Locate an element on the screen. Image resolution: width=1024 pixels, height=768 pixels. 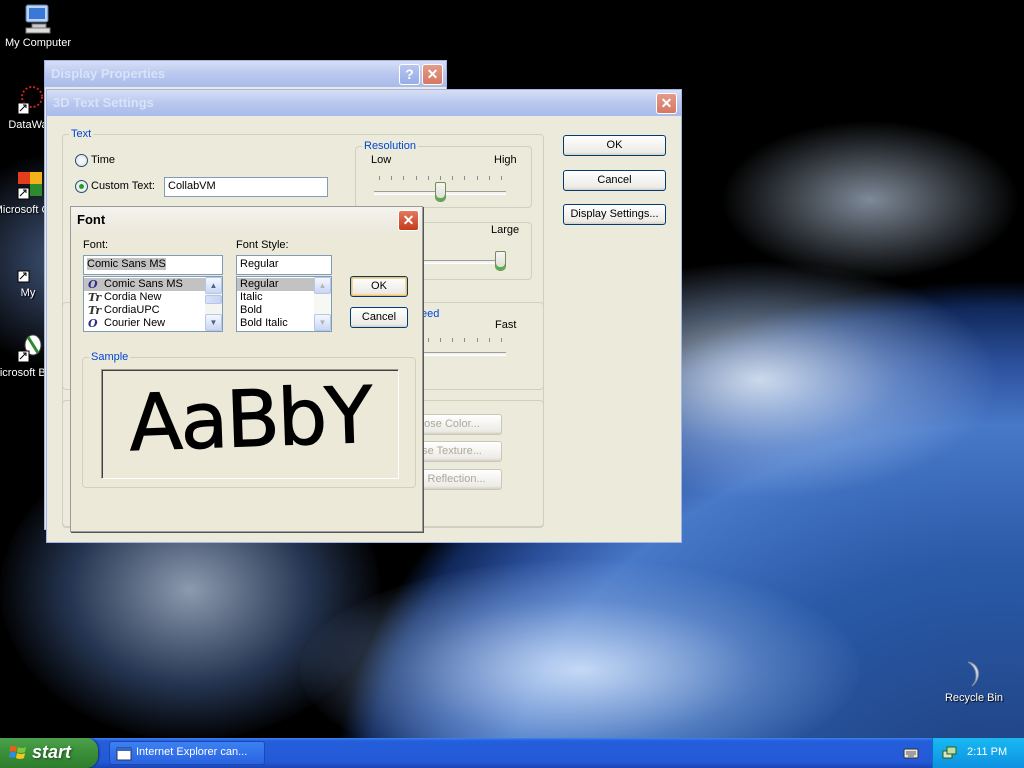
size-slider is located at coordinates (500, 261).